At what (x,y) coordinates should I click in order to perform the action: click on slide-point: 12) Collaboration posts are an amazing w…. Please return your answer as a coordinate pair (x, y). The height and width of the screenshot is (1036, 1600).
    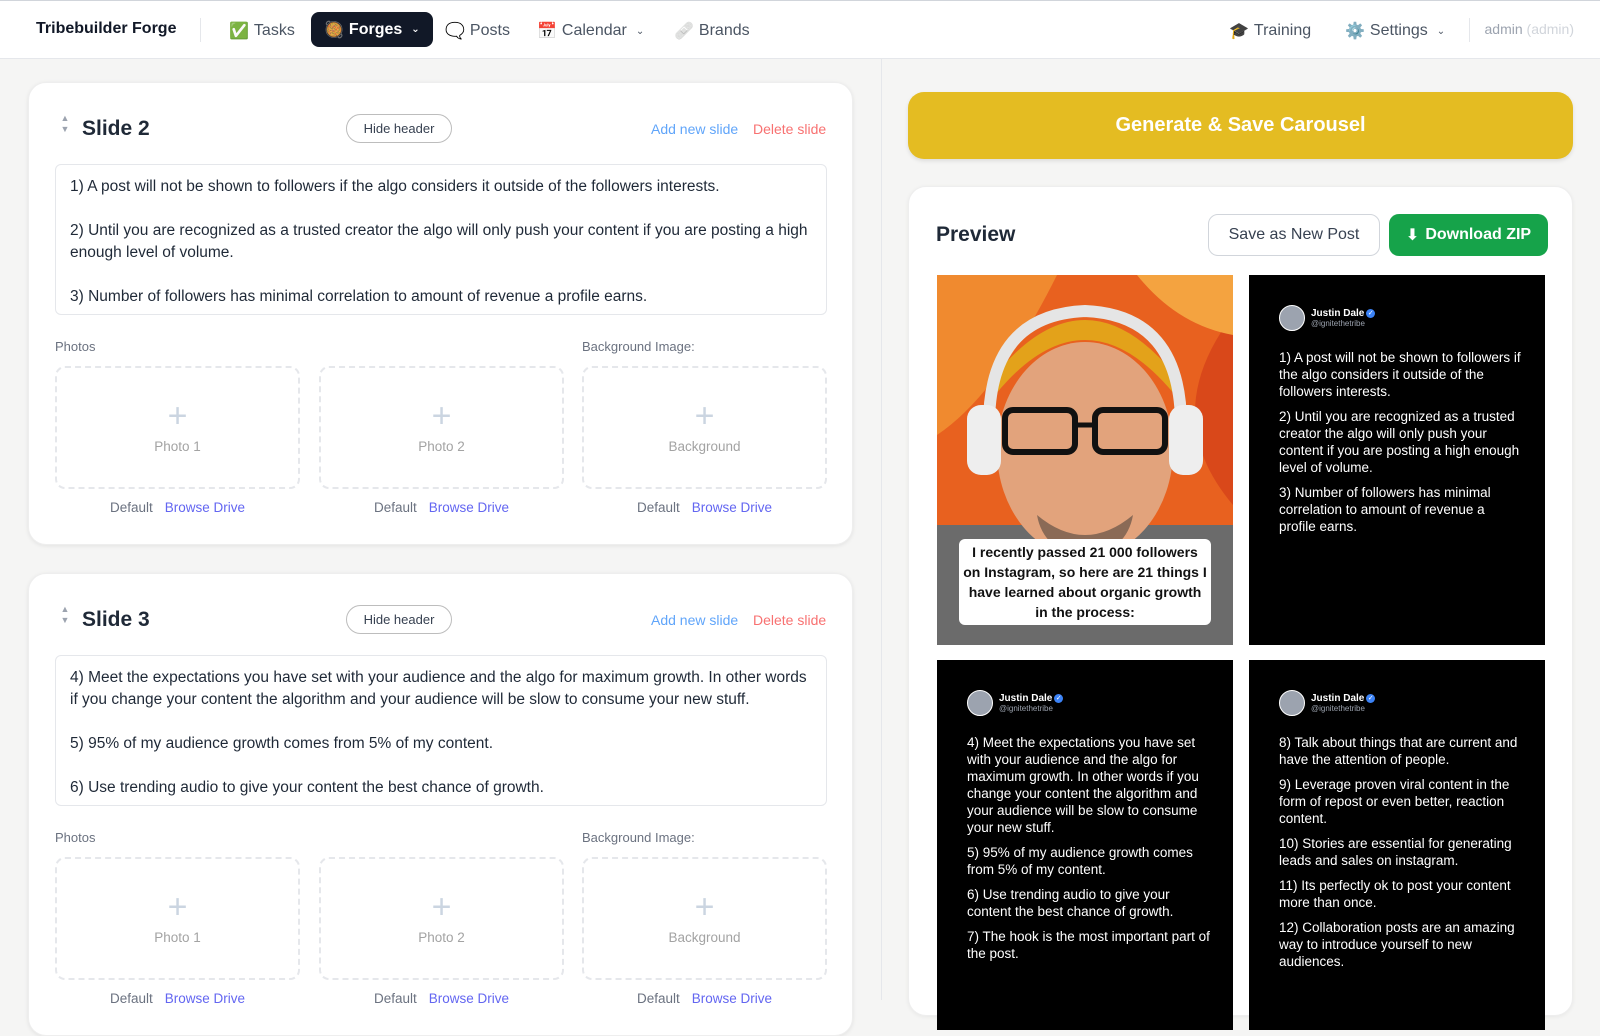
    Looking at the image, I should click on (1397, 944).